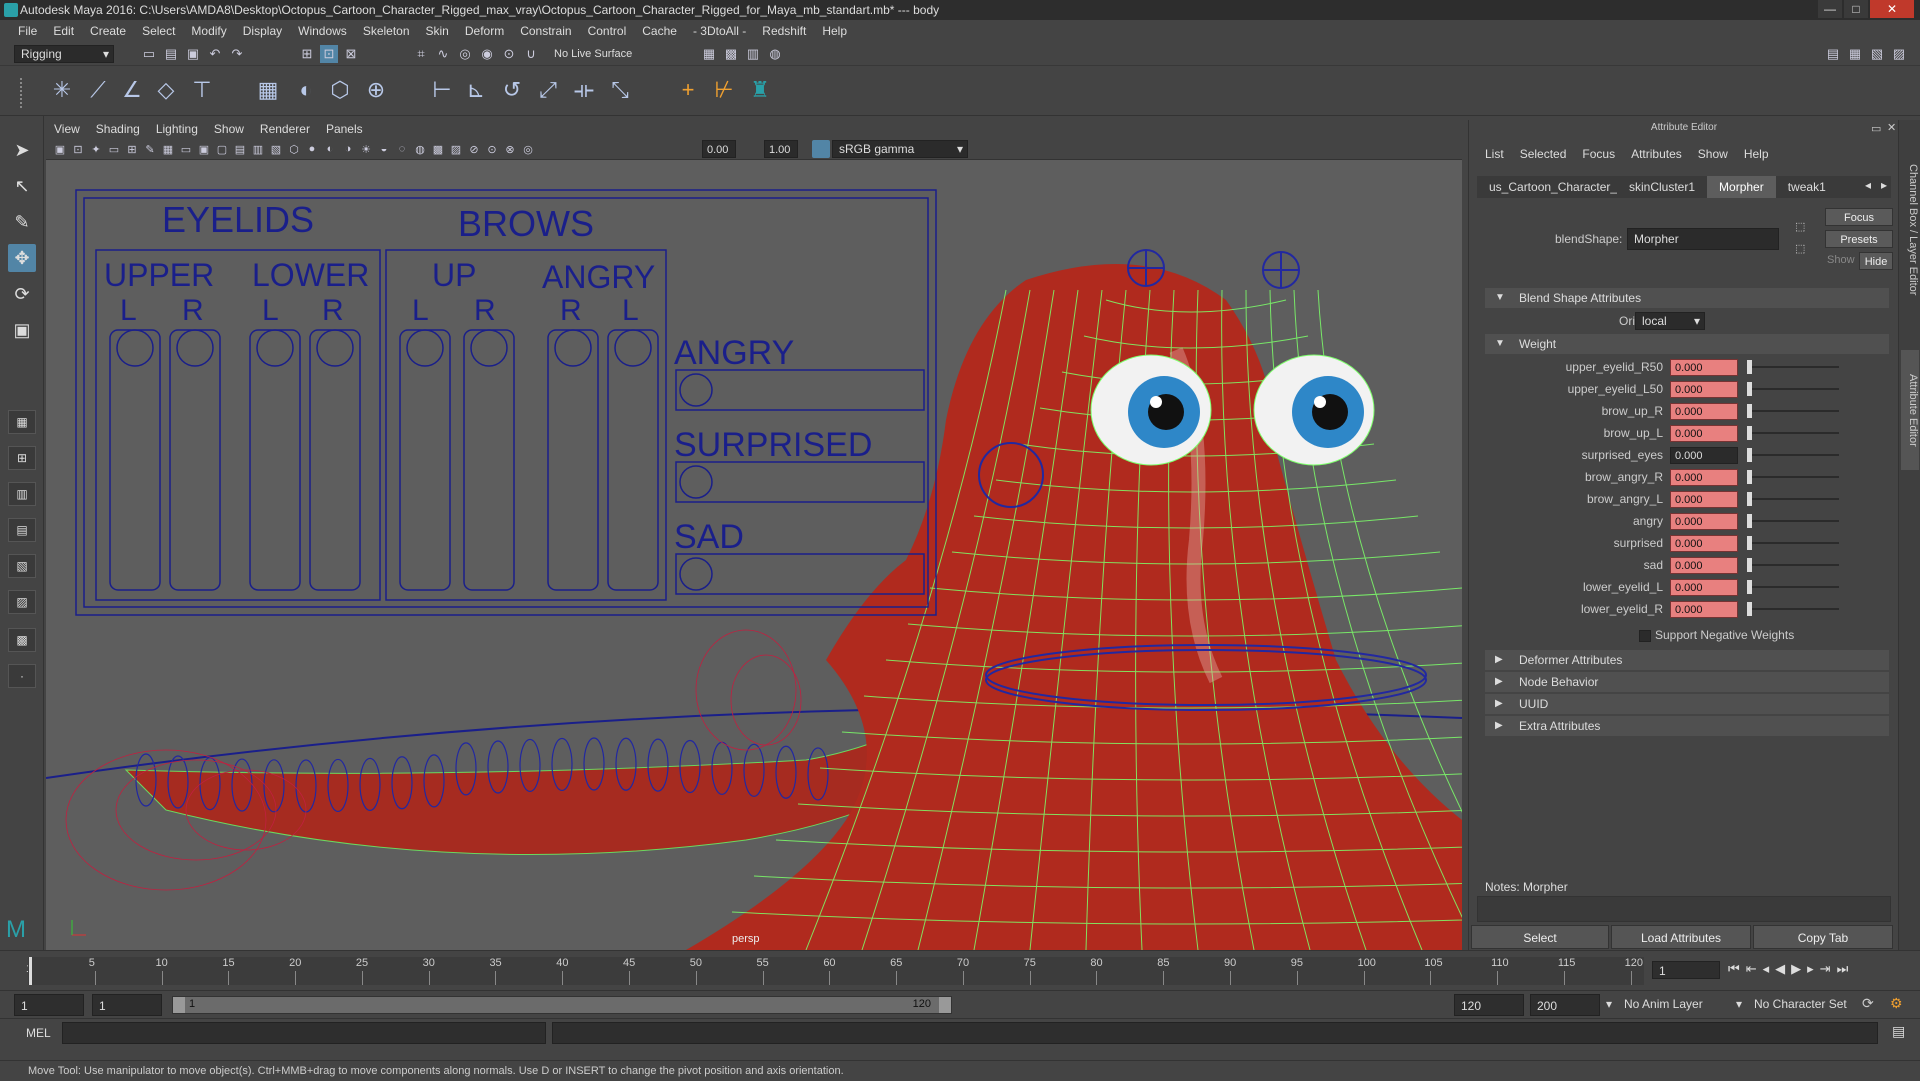 This screenshot has height=1081, width=1920. I want to click on script-icon: ♜, so click(760, 90).